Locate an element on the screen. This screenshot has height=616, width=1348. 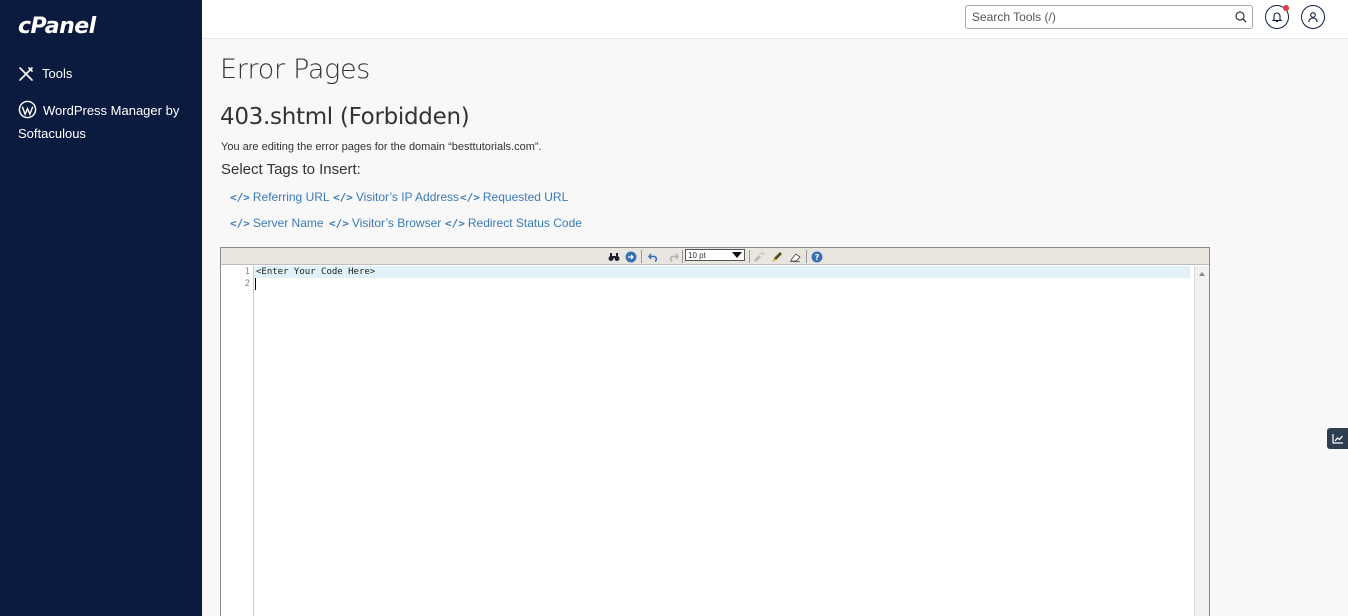
sidebar-item-tools: Tools is located at coordinates (45, 74).